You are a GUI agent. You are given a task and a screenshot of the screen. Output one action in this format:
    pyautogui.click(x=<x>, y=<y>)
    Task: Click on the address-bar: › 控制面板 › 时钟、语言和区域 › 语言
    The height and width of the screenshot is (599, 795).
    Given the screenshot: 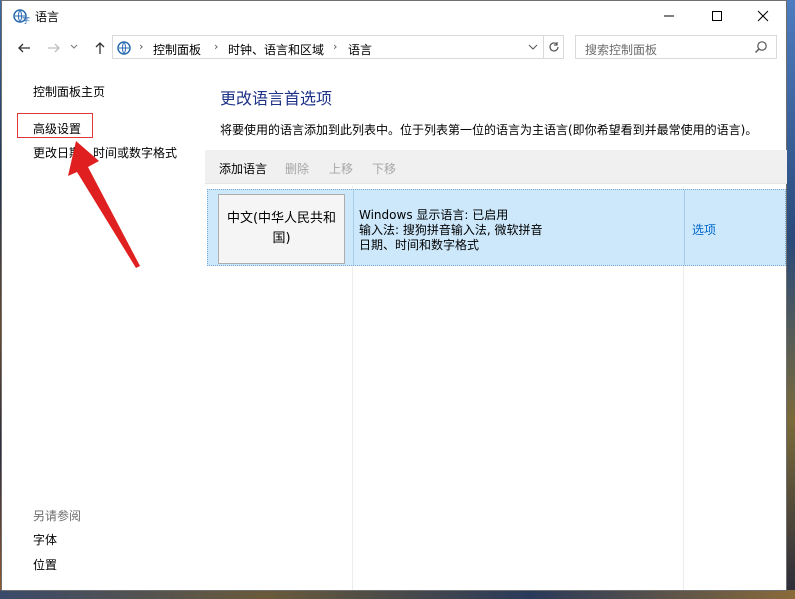 What is the action you would take?
    pyautogui.click(x=338, y=47)
    